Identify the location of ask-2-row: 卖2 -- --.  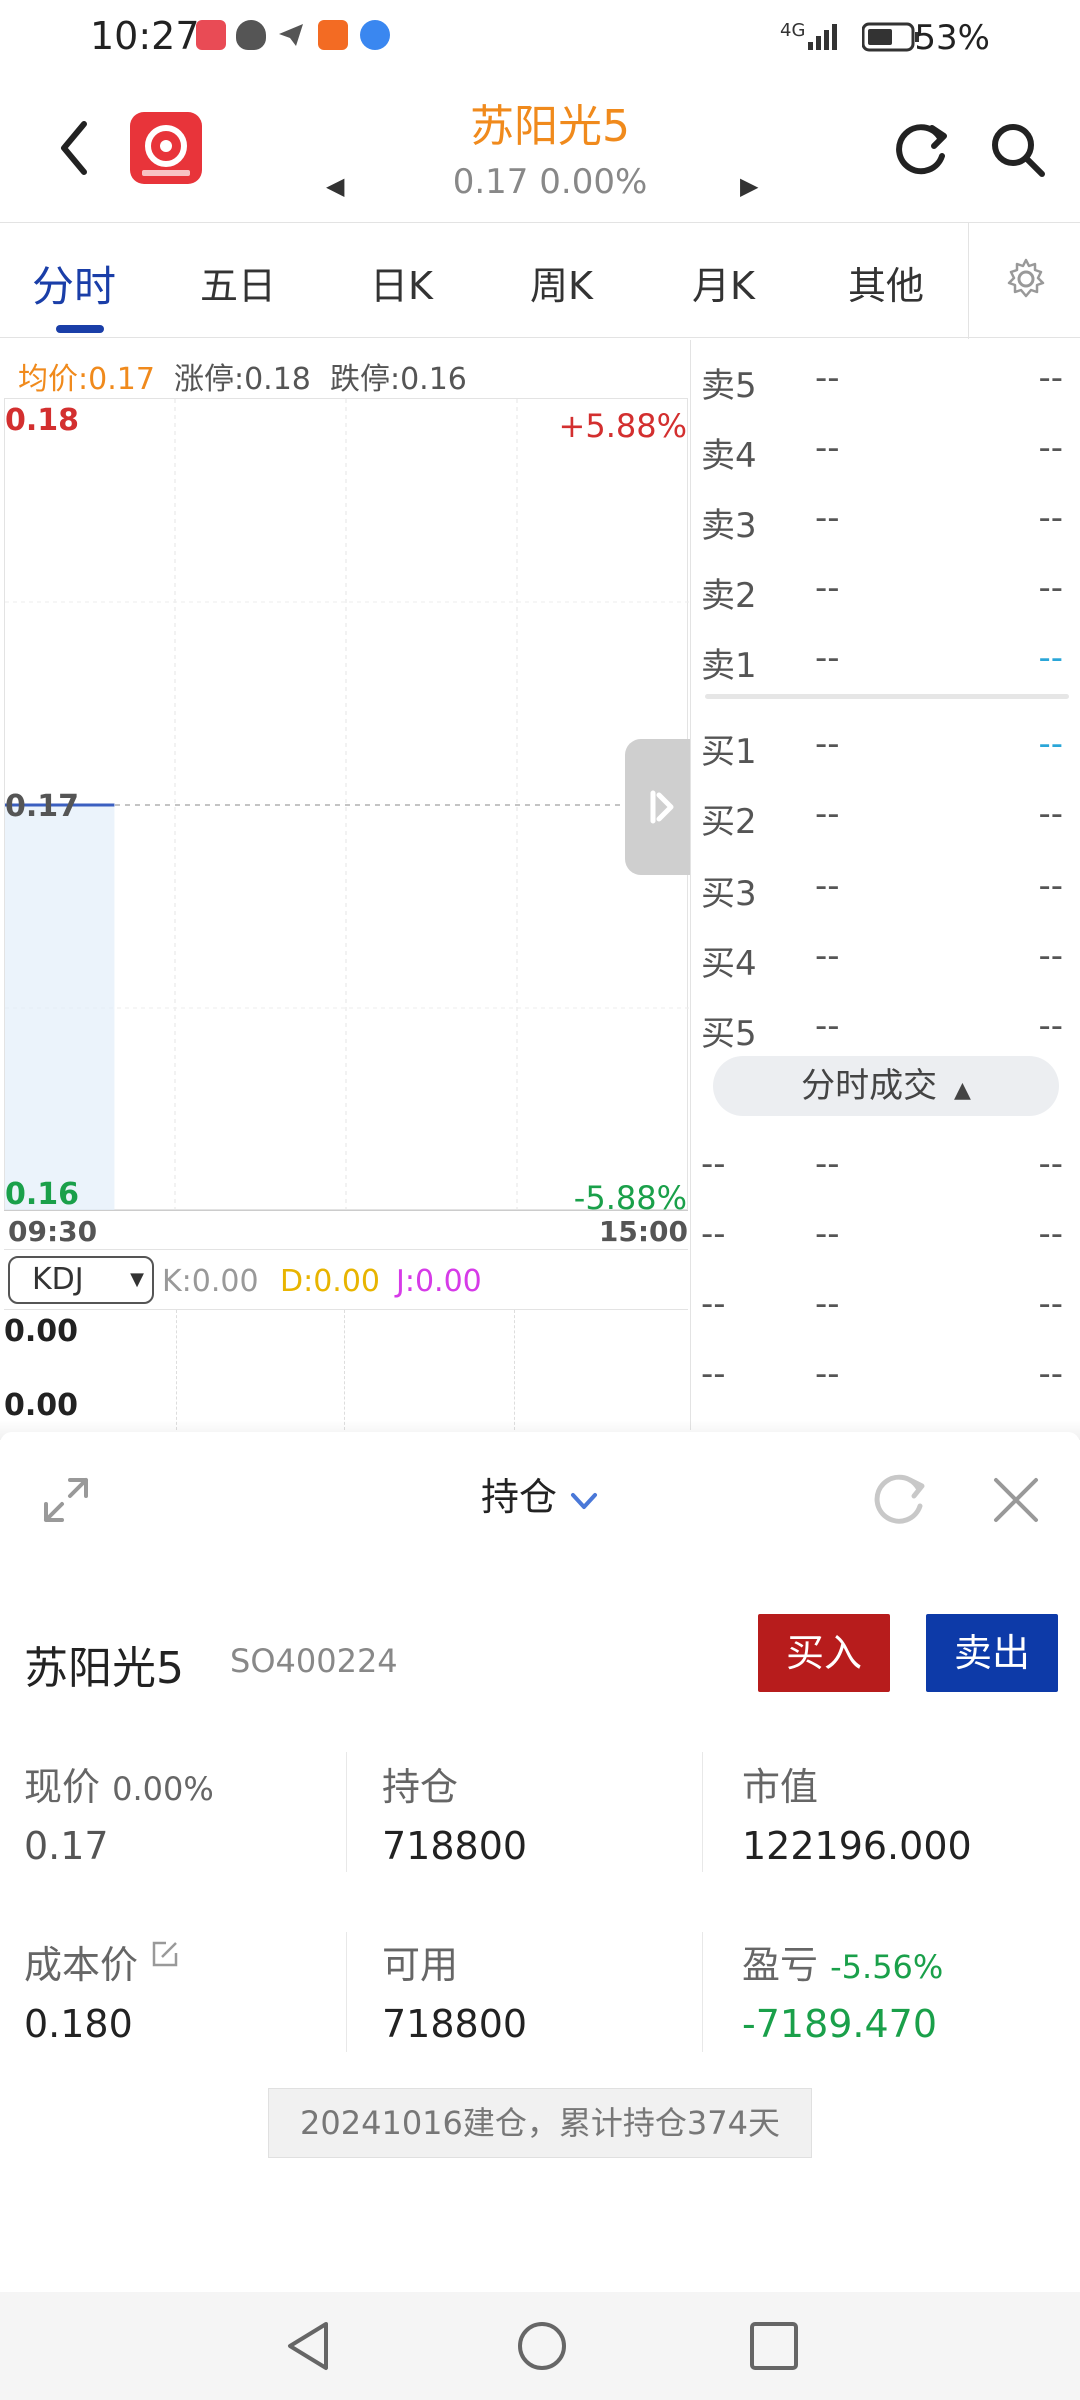
(885, 589).